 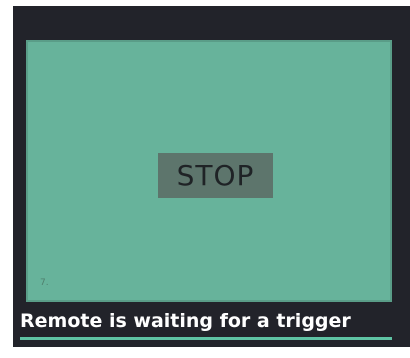 What do you see at coordinates (206, 338) in the screenshot?
I see `status-underline` at bounding box center [206, 338].